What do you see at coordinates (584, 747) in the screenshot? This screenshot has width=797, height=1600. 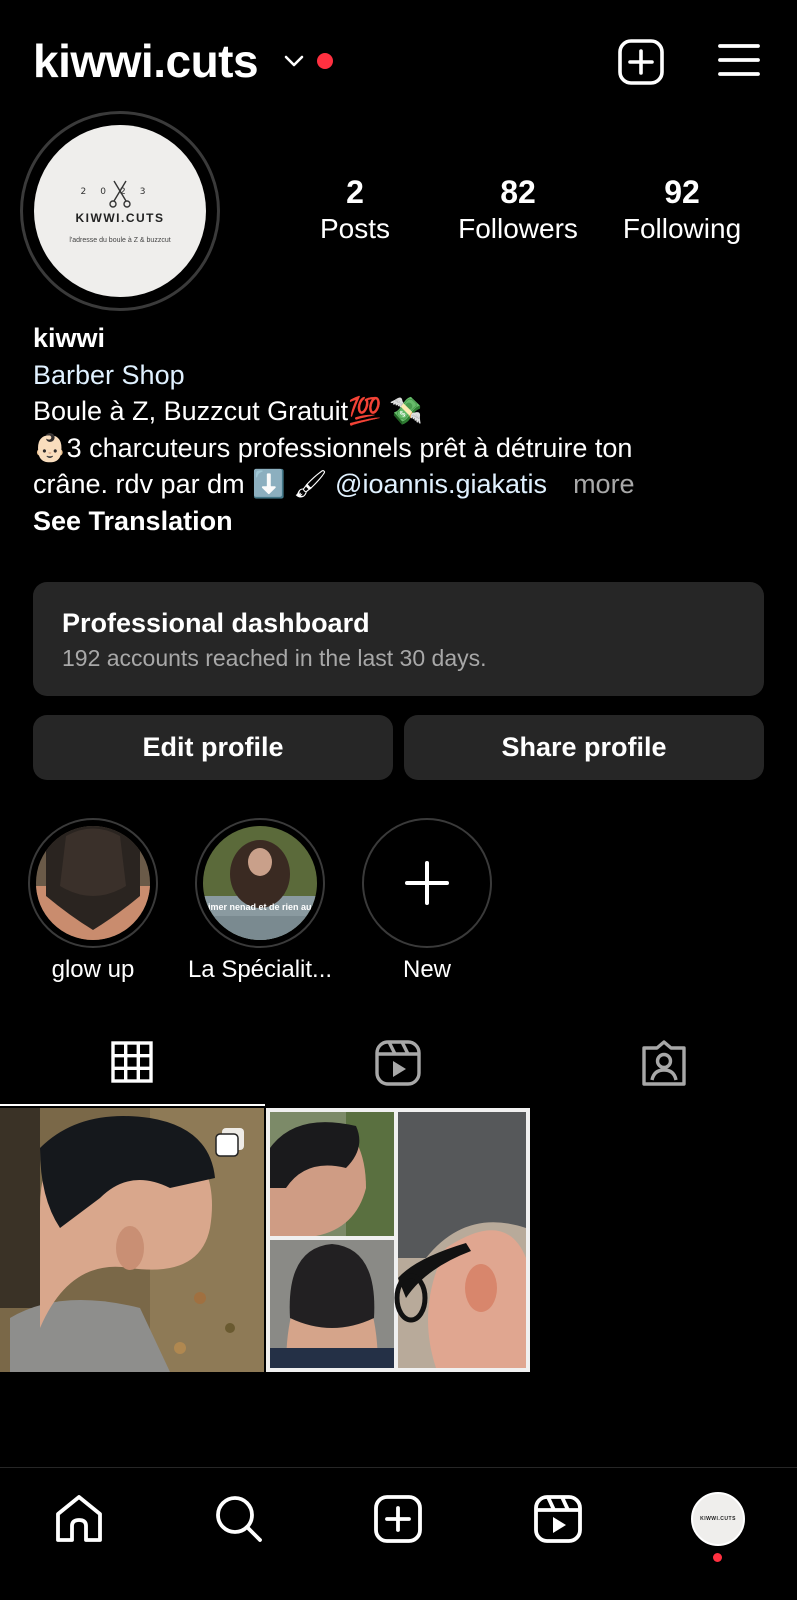 I see `share-profile-button: Share profile` at bounding box center [584, 747].